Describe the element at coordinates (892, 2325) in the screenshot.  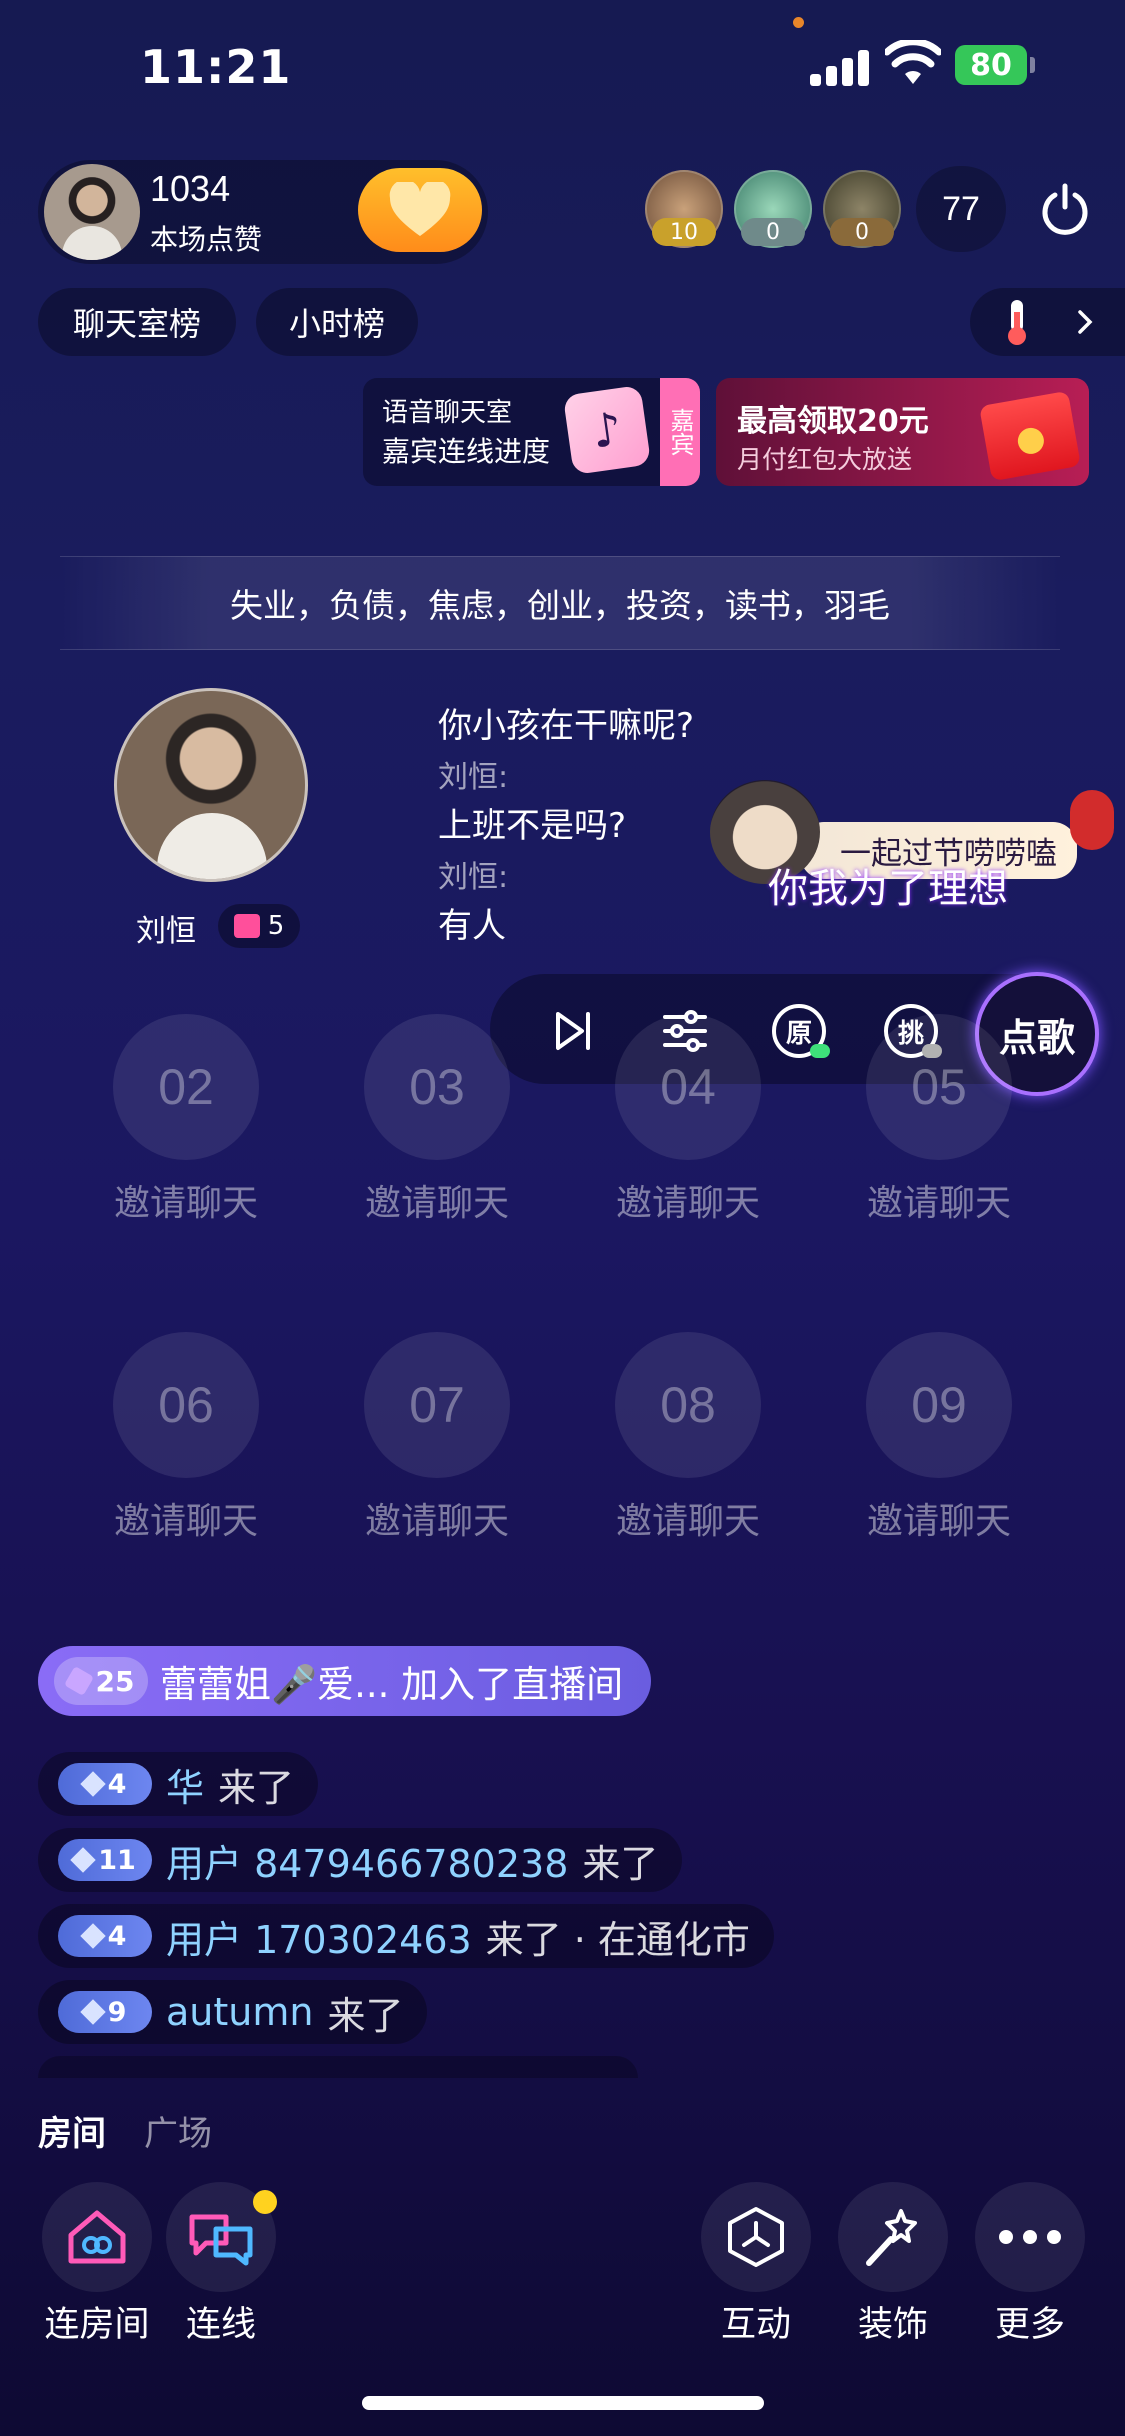
I see `decorate-label: 装饰` at that location.